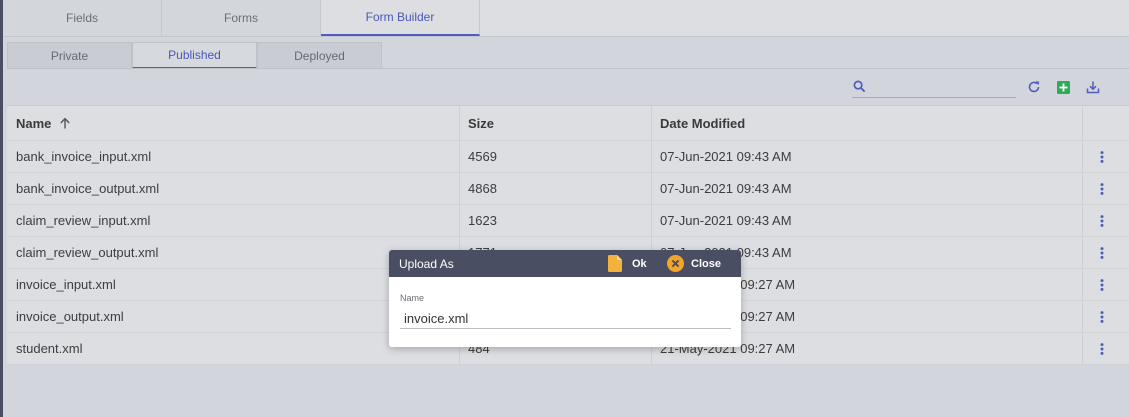 This screenshot has width=1129, height=417. I want to click on search-input, so click(942, 87).